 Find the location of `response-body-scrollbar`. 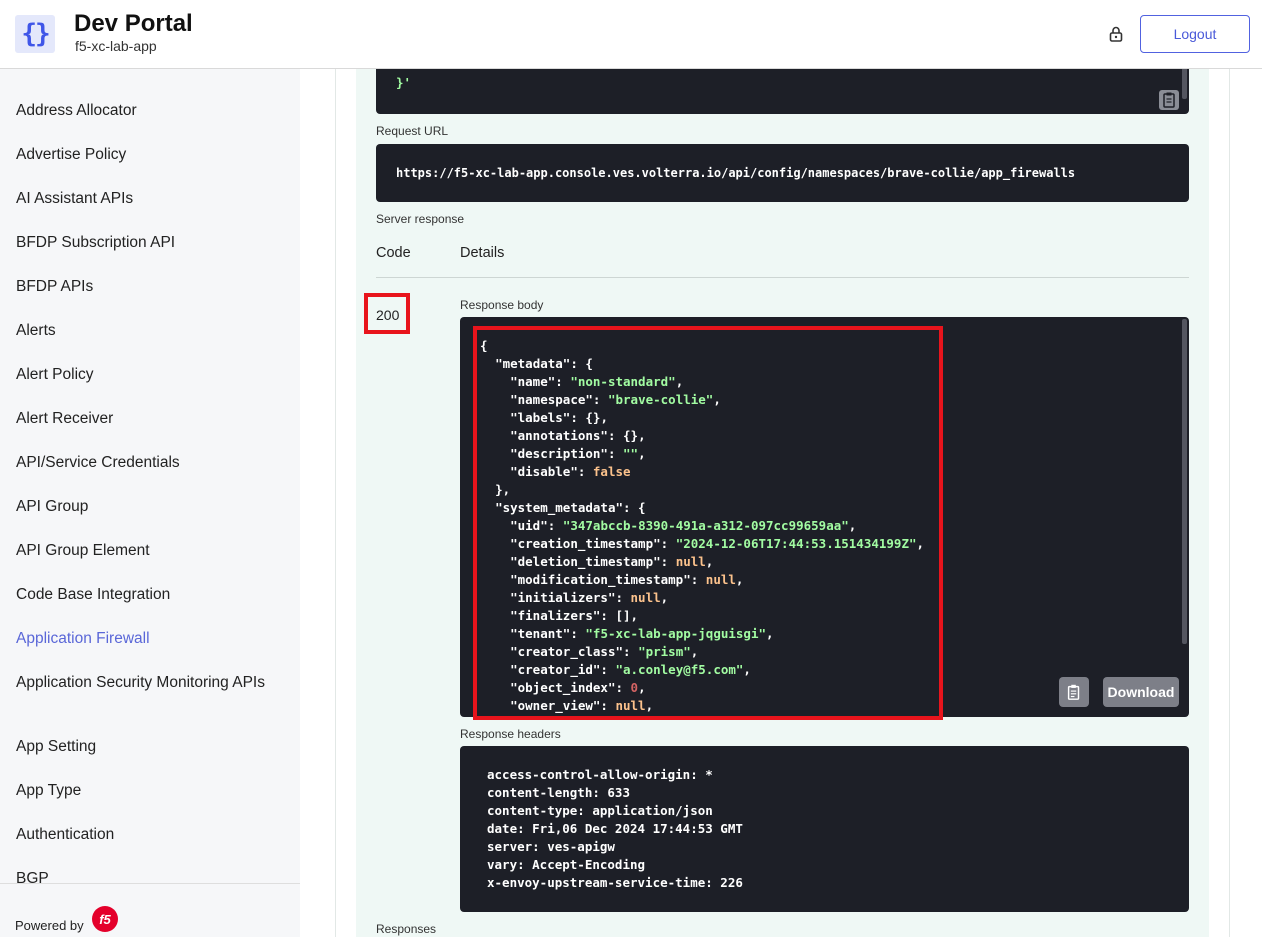

response-body-scrollbar is located at coordinates (1184, 481).